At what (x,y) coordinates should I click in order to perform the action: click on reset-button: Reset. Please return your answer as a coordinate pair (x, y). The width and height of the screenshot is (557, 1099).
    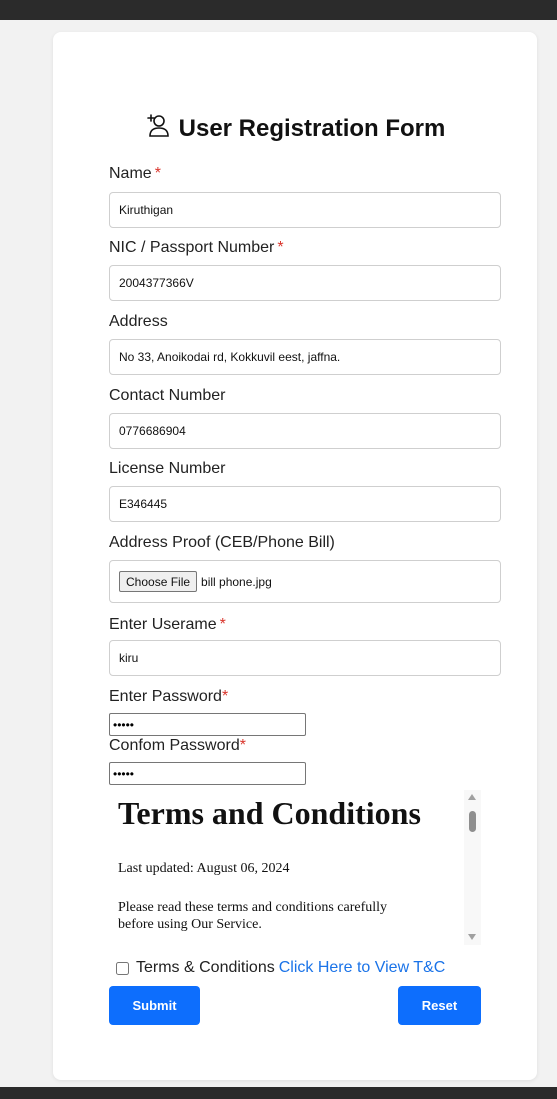
    Looking at the image, I should click on (439, 1005).